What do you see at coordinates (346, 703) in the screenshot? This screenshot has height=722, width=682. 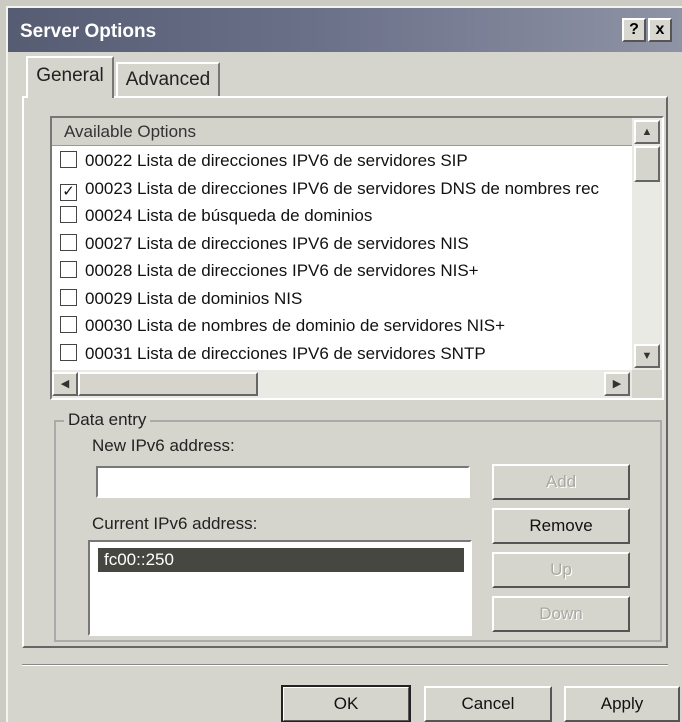 I see `ok-button: OK` at bounding box center [346, 703].